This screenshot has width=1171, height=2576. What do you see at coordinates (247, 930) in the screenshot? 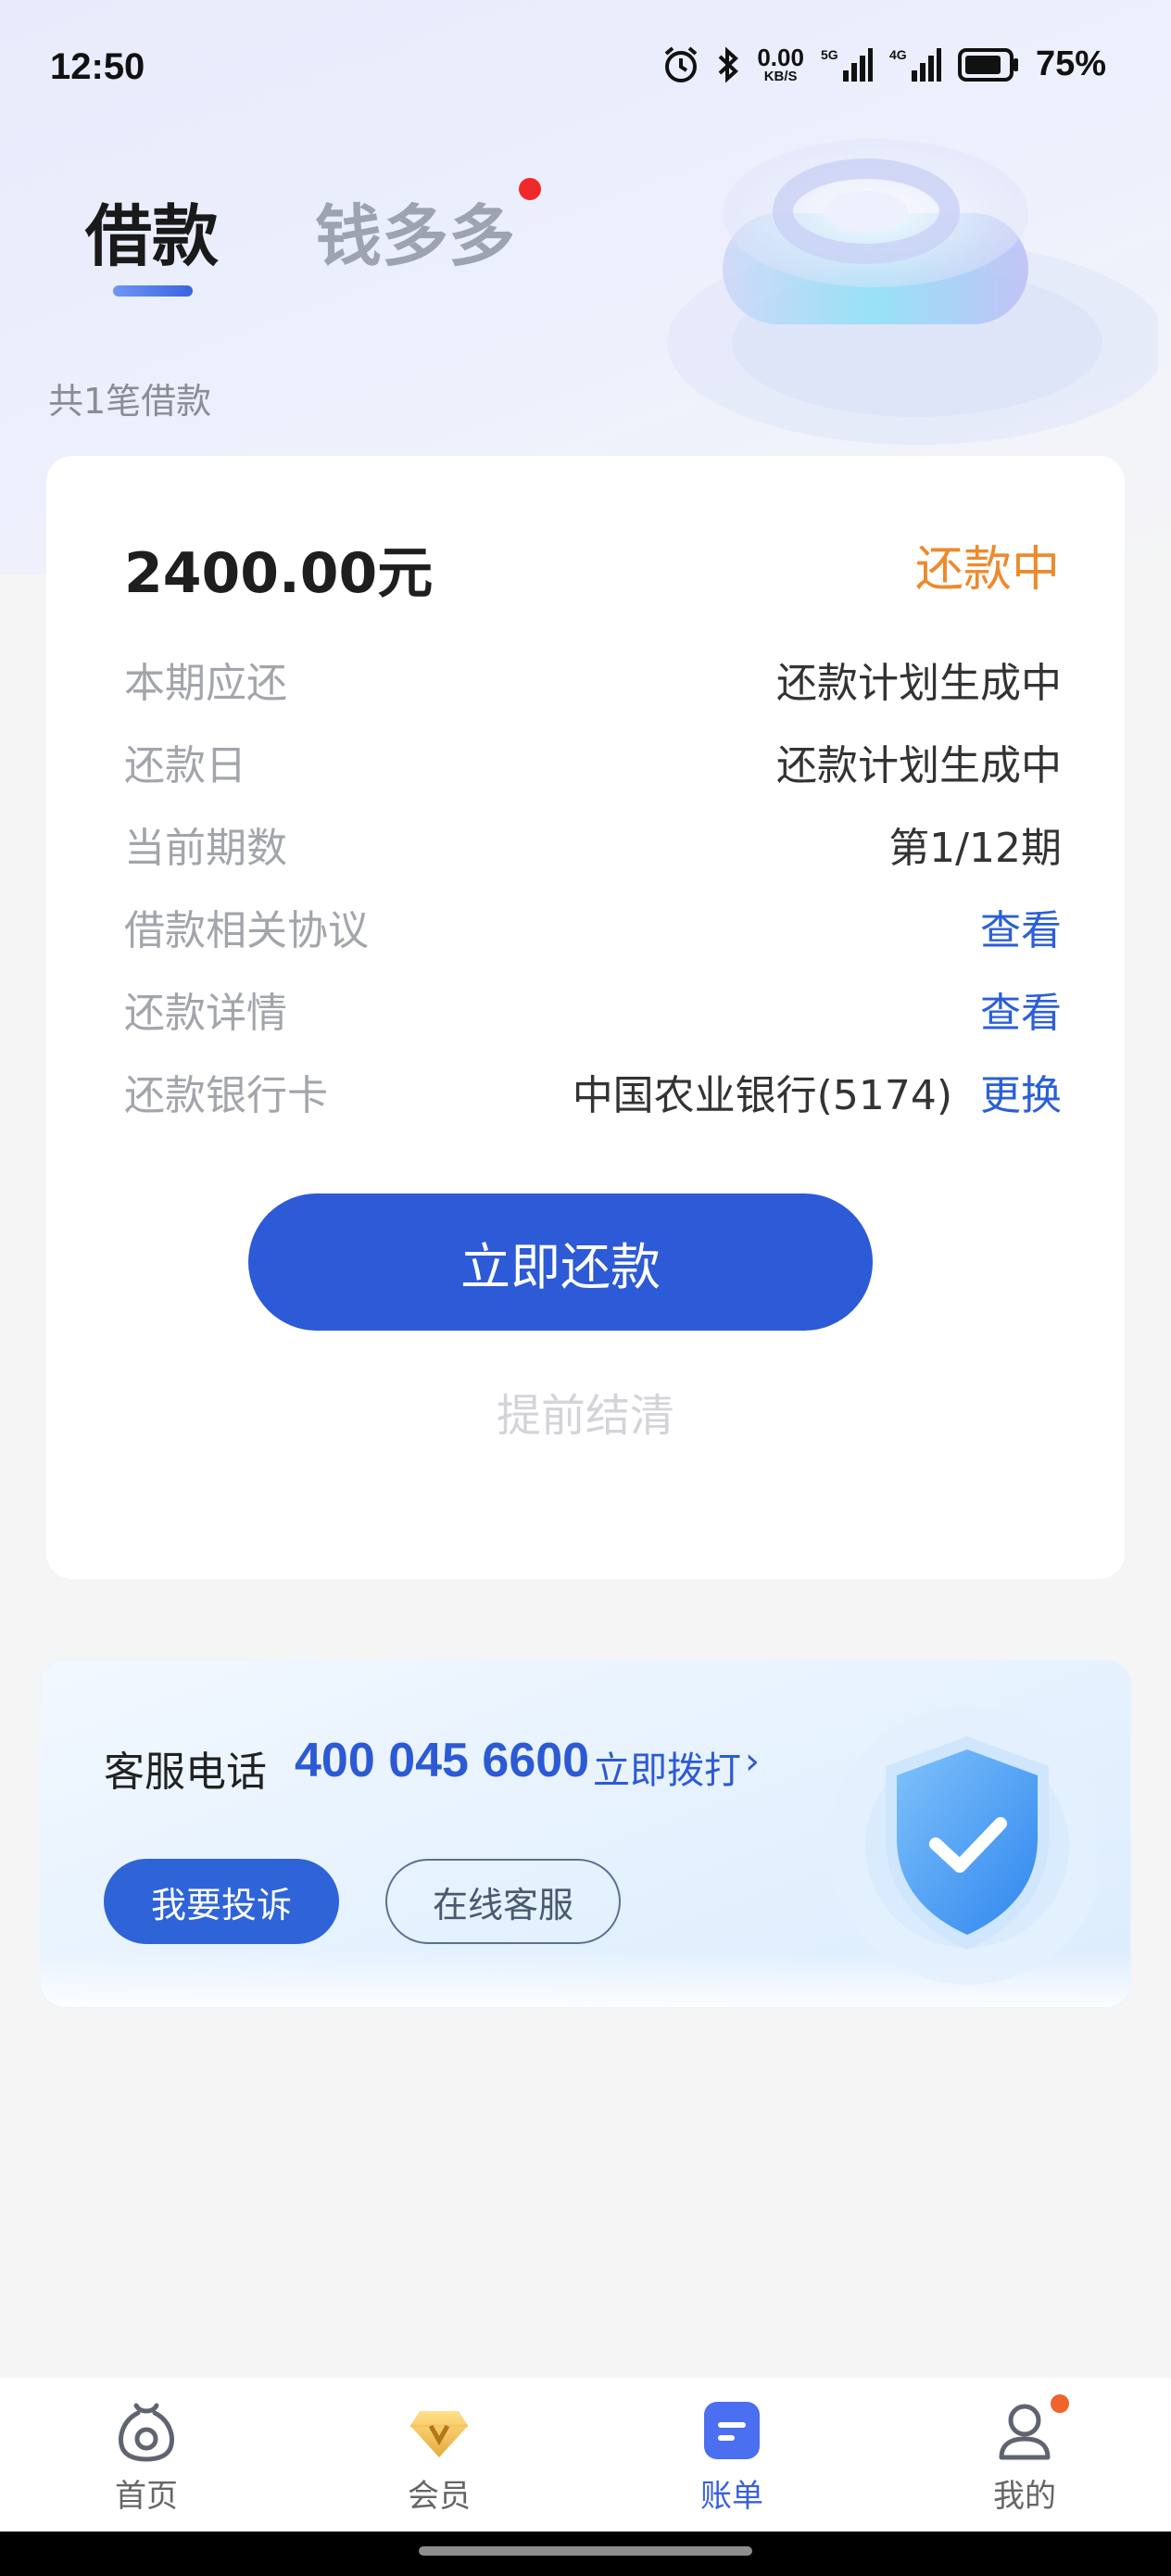
I see `detail-label: 借款相关协议` at bounding box center [247, 930].